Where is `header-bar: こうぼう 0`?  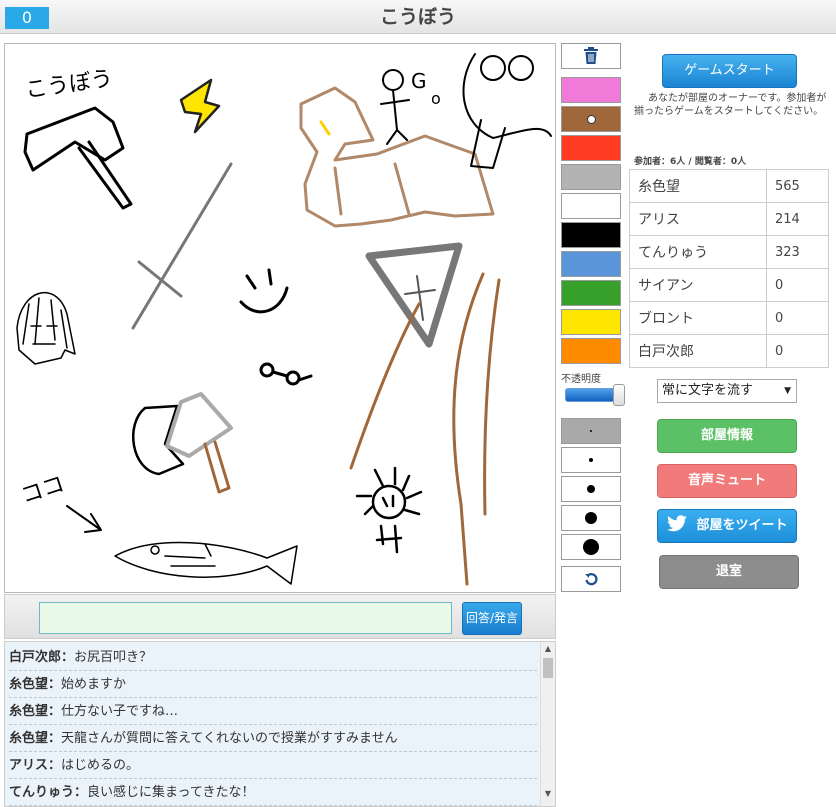
header-bar: こうぼう 0 is located at coordinates (418, 17).